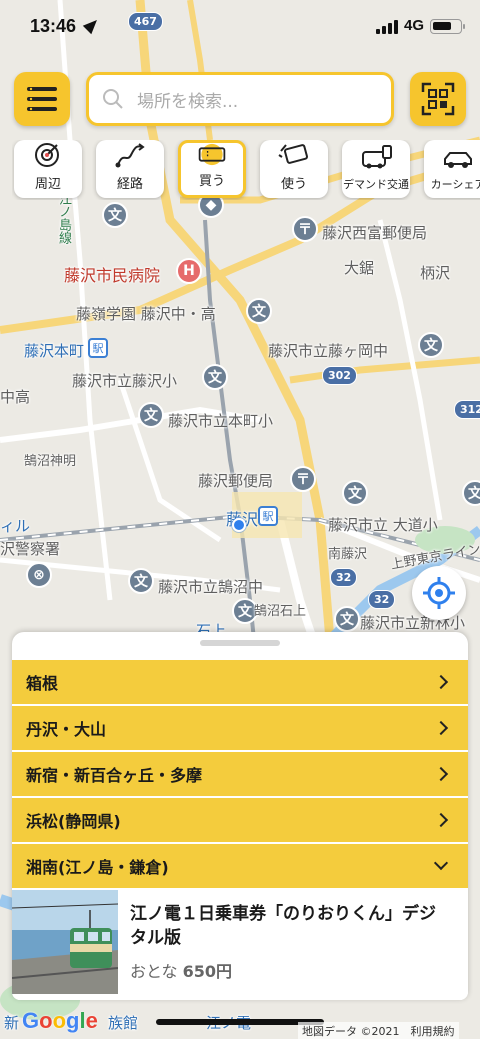 The height and width of the screenshot is (1039, 480). Describe the element at coordinates (146, 313) in the screenshot. I see `map-label-fujirei: 藤嶺学園 藤沢中・高` at that location.